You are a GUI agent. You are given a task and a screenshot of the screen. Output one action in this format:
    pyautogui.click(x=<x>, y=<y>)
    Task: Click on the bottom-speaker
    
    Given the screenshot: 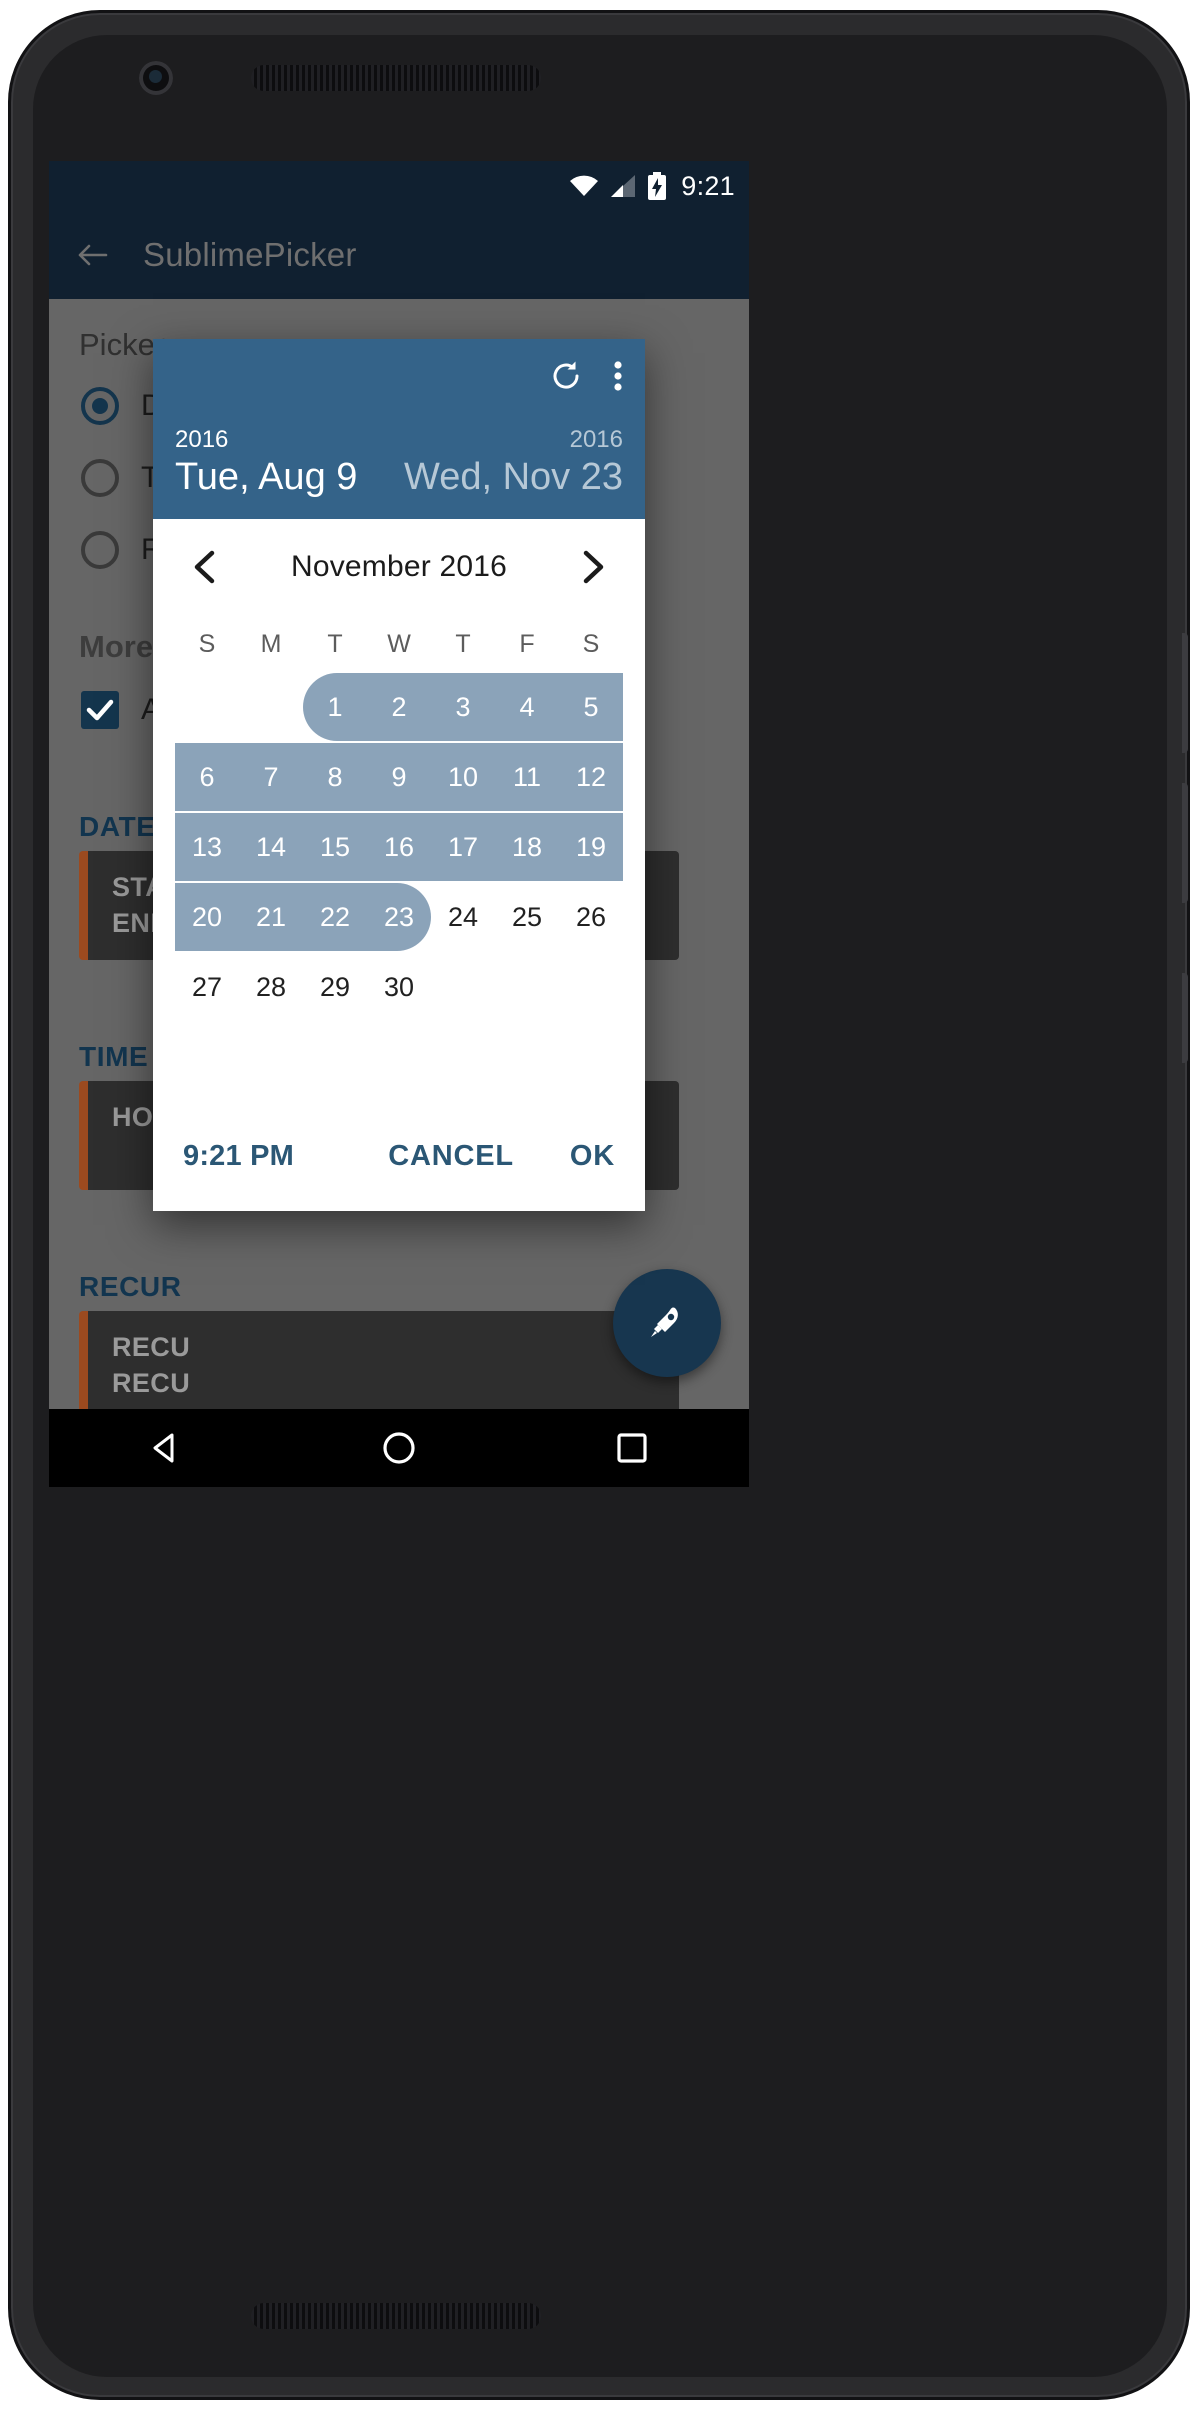 What is the action you would take?
    pyautogui.click(x=396, y=2316)
    